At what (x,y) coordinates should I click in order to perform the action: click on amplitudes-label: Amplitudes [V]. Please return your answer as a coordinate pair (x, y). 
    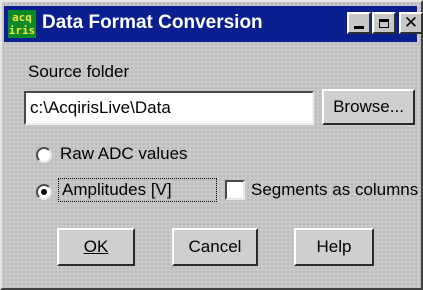
    Looking at the image, I should click on (117, 190).